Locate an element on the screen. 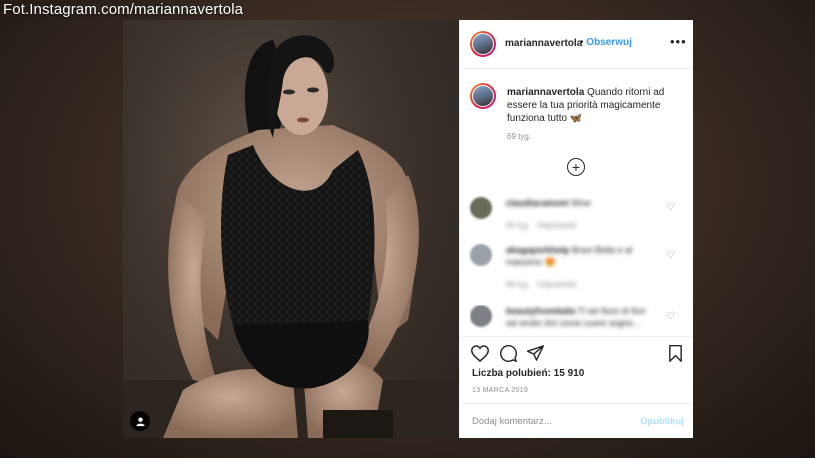 The width and height of the screenshot is (815, 458). follow-label: Obserwuj is located at coordinates (609, 42).